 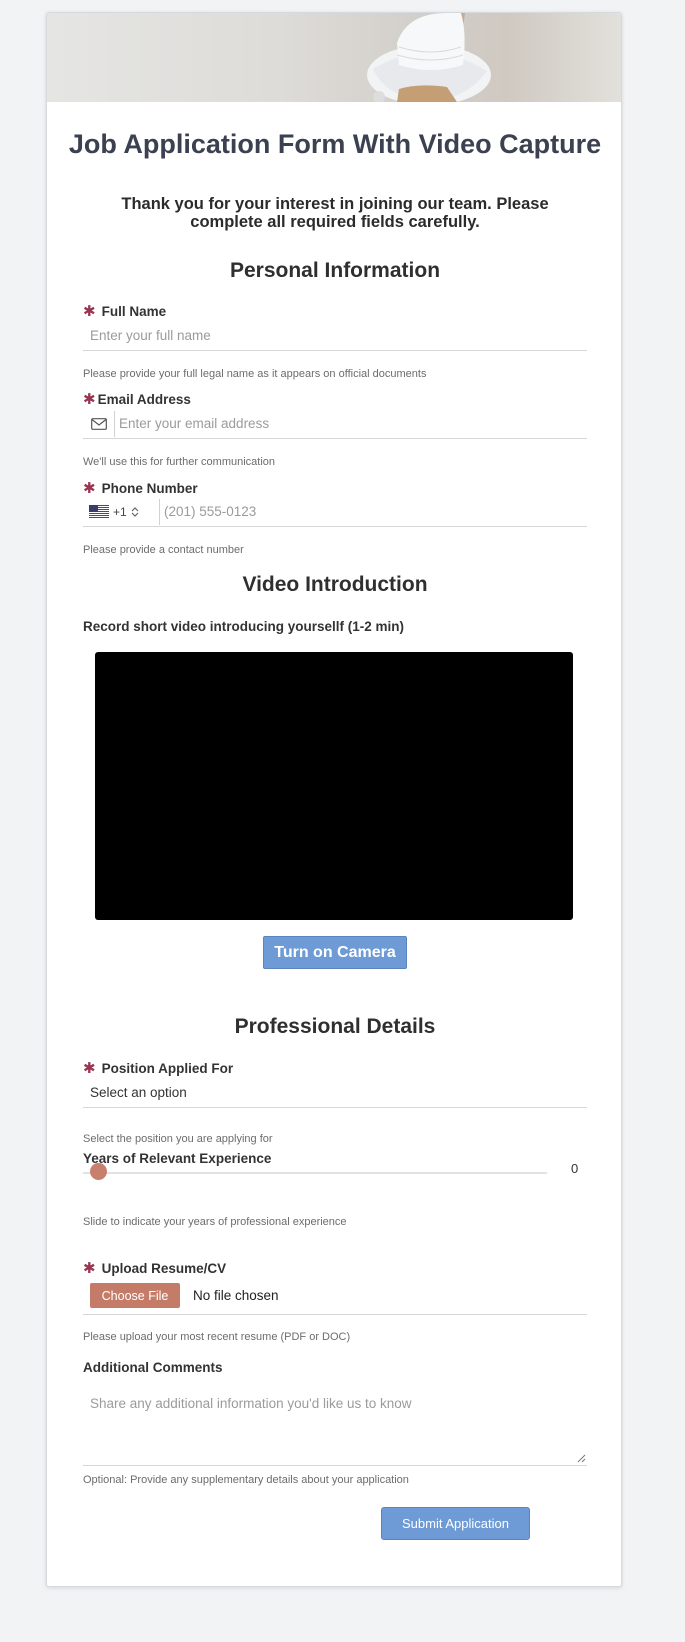 What do you see at coordinates (163, 550) in the screenshot?
I see `phone-help: Please provide a contact number` at bounding box center [163, 550].